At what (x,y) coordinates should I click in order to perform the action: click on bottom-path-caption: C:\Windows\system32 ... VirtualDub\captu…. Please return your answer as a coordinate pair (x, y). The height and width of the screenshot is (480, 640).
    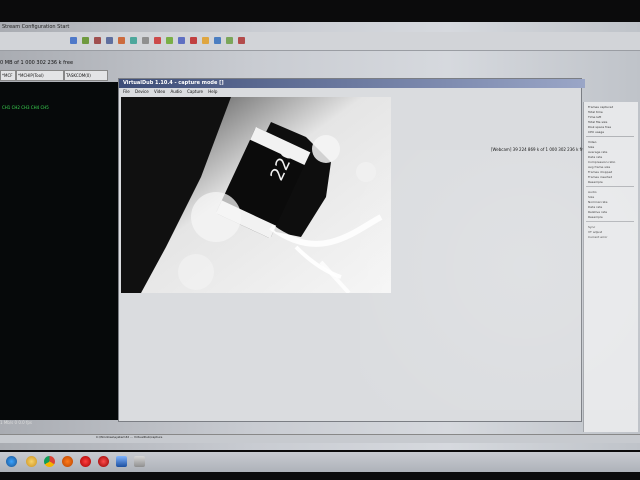
    Looking at the image, I should click on (129, 437).